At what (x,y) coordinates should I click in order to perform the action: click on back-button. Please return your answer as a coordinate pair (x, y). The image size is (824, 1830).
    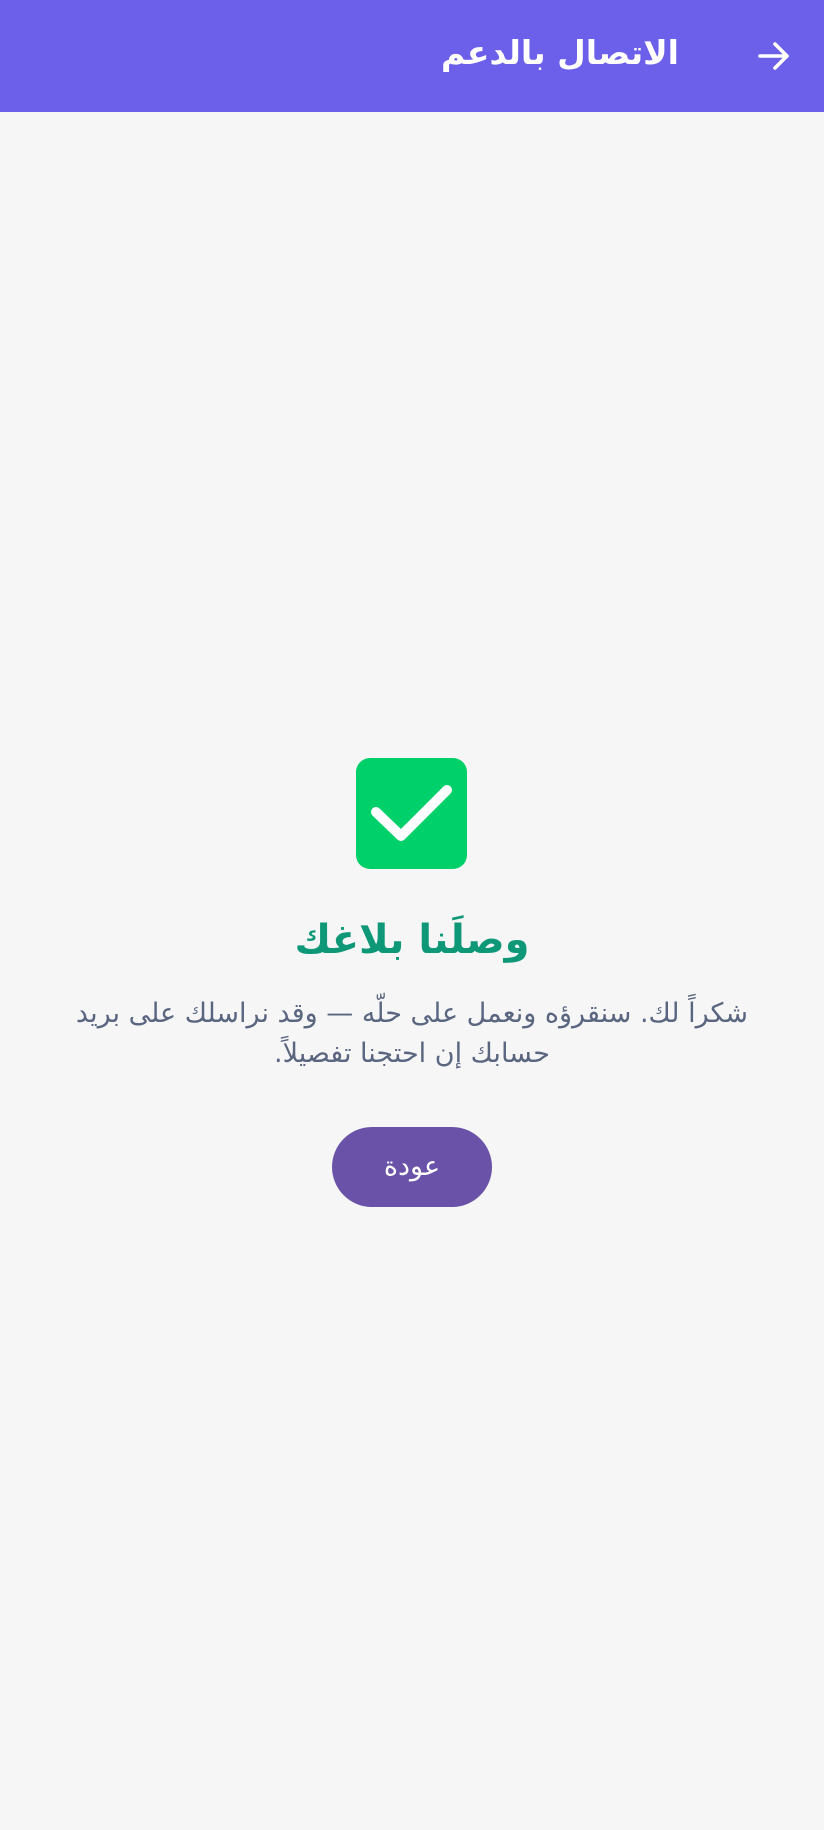
    Looking at the image, I should click on (774, 56).